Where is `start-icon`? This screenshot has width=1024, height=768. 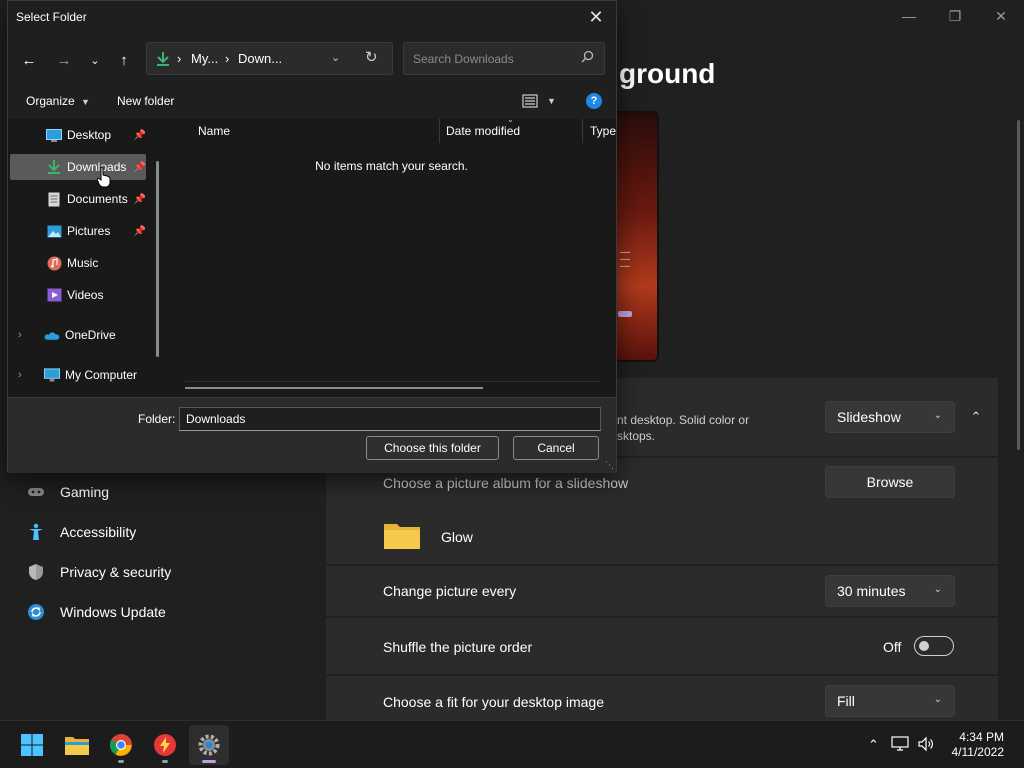 start-icon is located at coordinates (32, 745).